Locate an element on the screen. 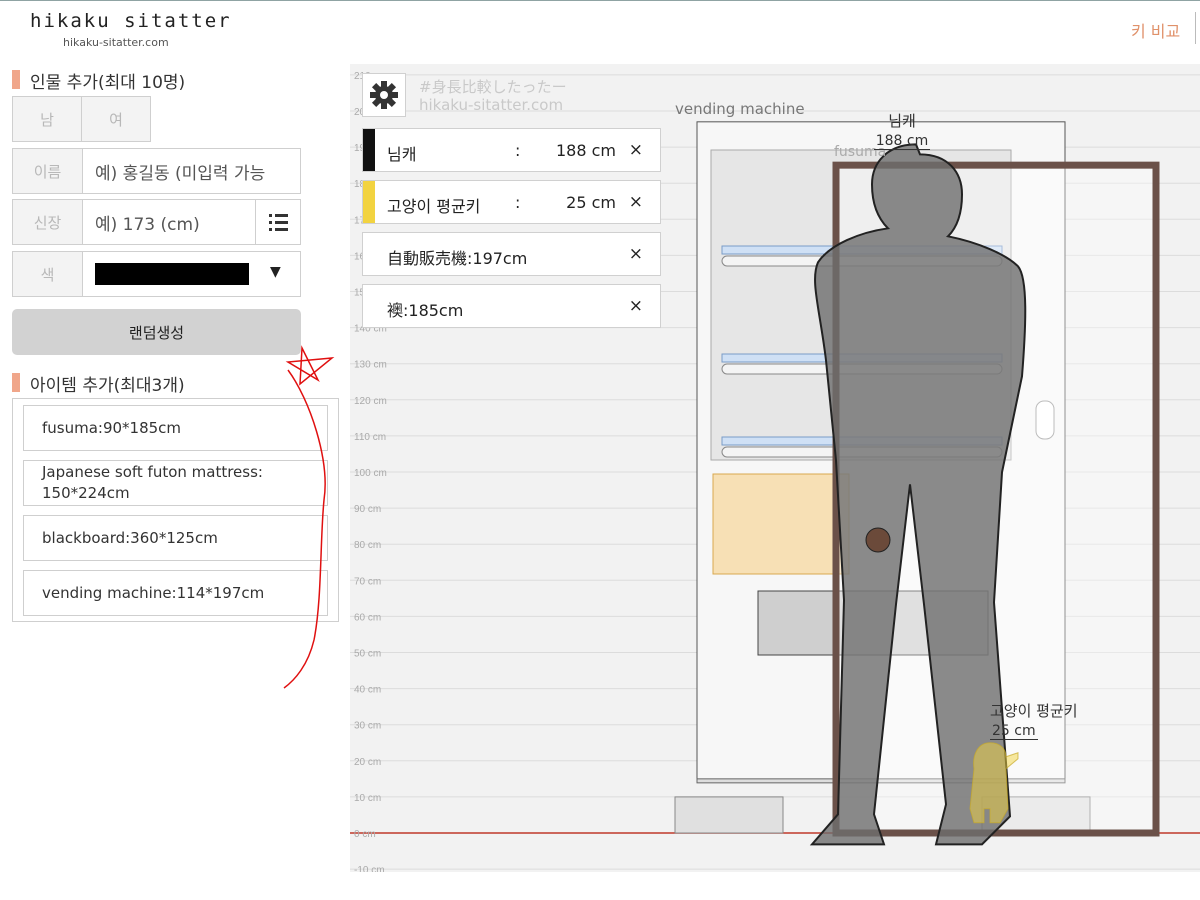 Image resolution: width=1200 pixels, height=900 pixels. entry-name: 襖:185cm is located at coordinates (425, 310).